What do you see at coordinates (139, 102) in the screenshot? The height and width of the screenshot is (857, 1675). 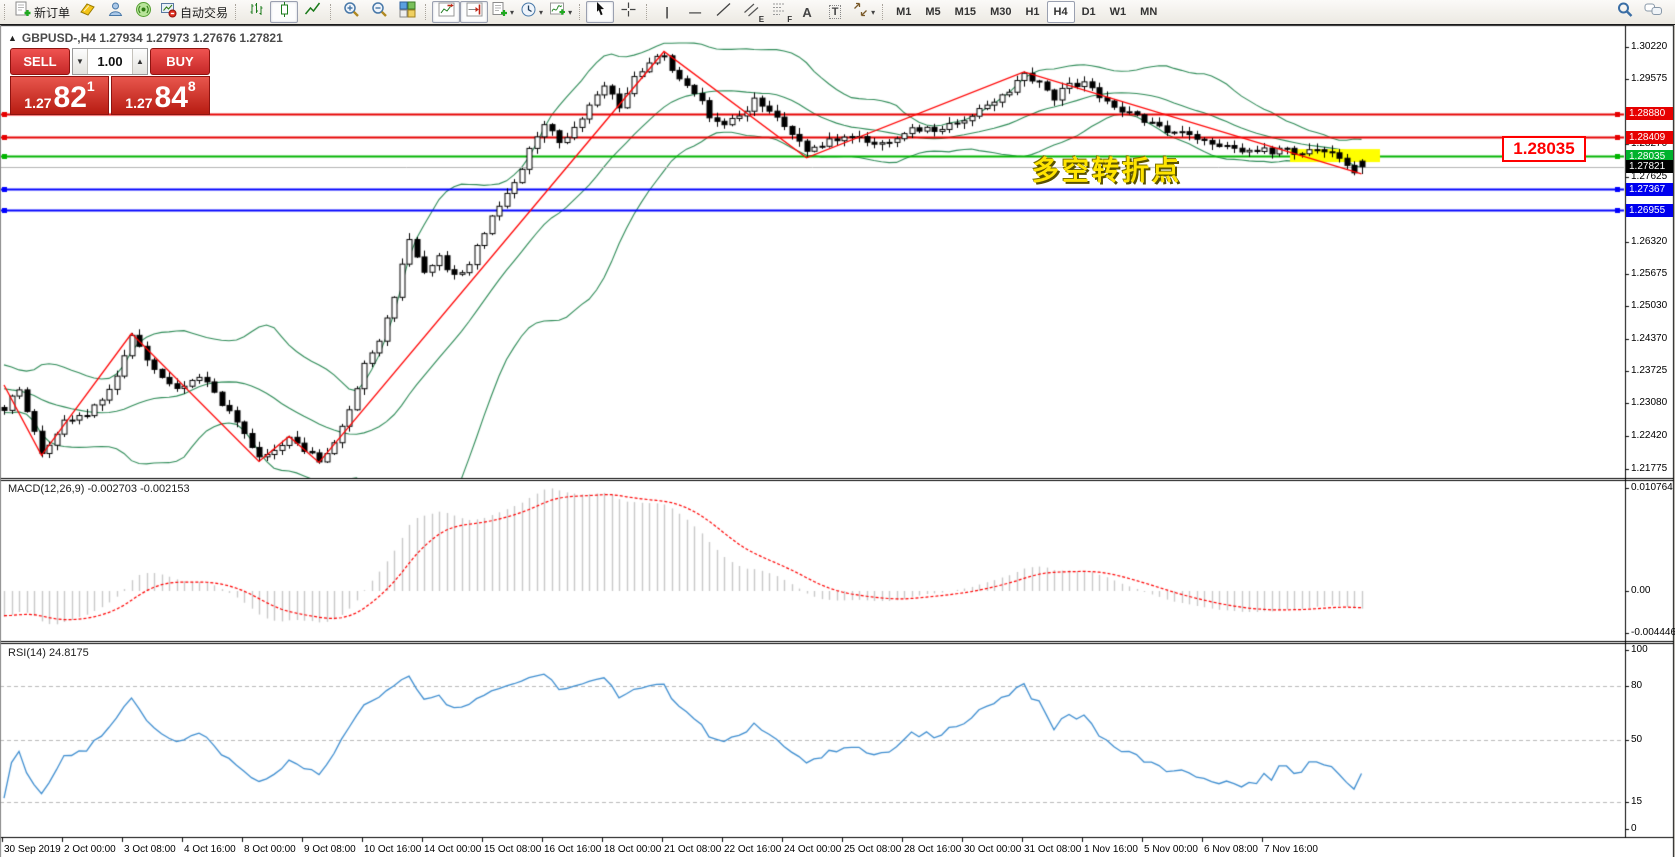 I see `buy-price-prefix: 1.27` at bounding box center [139, 102].